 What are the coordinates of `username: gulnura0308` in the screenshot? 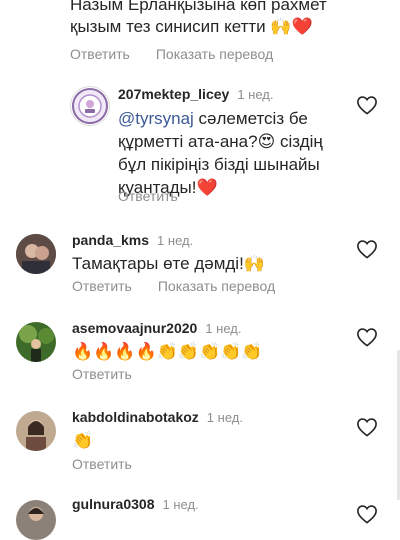 It's located at (113, 504).